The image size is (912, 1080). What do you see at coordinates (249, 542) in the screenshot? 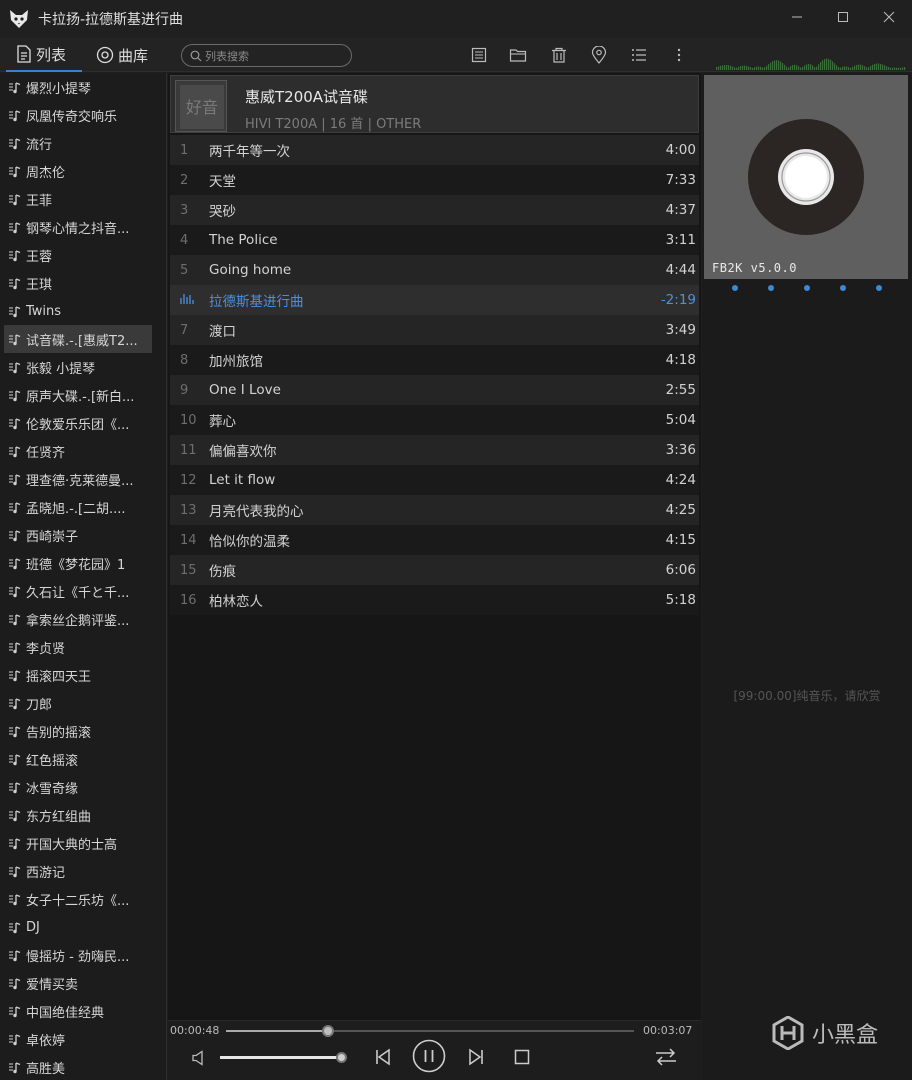
I see `track-title: 恰似你的温柔` at bounding box center [249, 542].